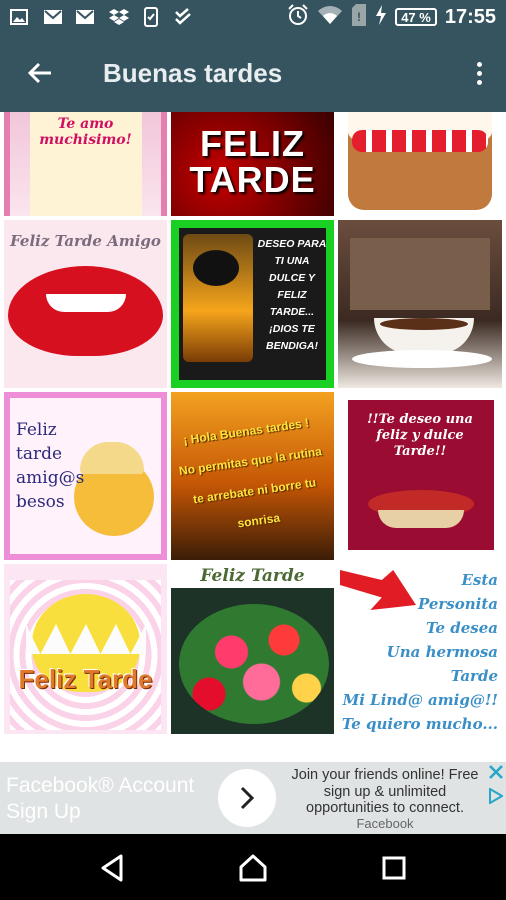 The width and height of the screenshot is (506, 900). I want to click on arrow-left-icon, so click(39, 73).